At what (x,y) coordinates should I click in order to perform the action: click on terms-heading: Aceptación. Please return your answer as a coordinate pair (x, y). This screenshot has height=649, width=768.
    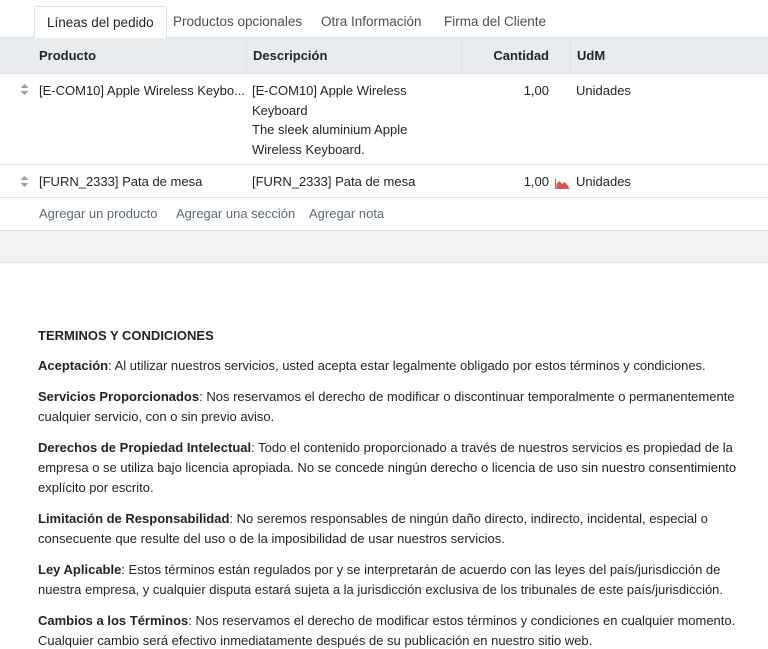
    Looking at the image, I should click on (73, 365).